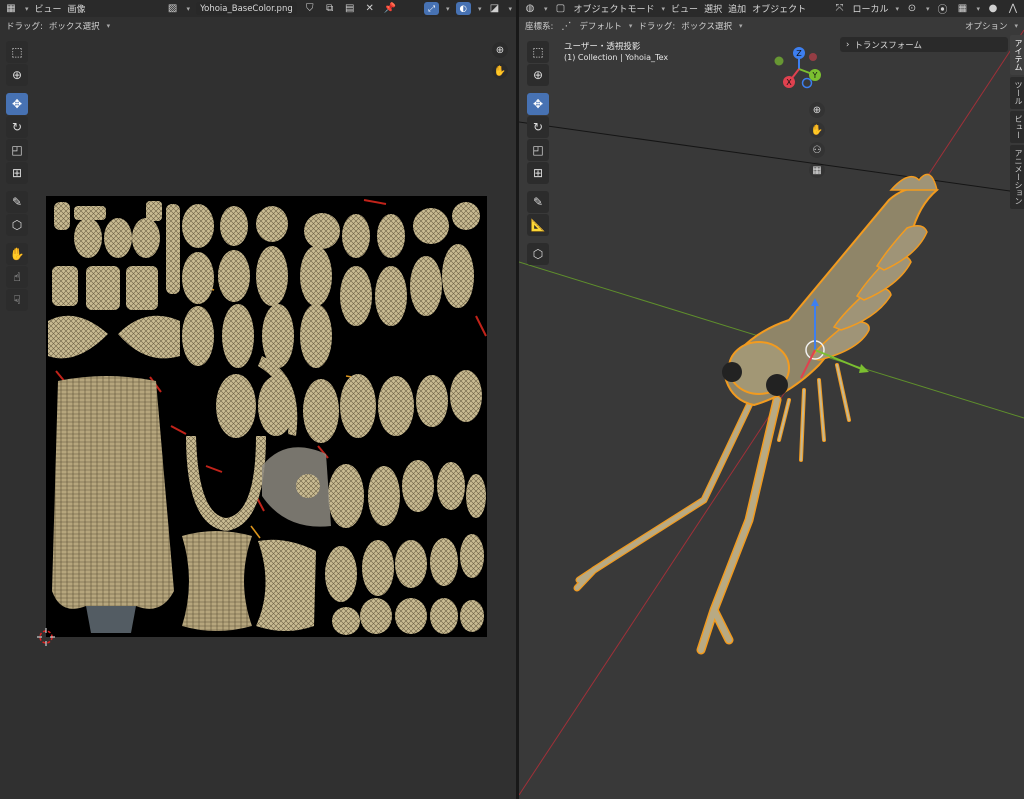 Image resolution: width=1024 pixels, height=799 pixels. I want to click on transform-panel-label: トランスフォーム, so click(888, 45).